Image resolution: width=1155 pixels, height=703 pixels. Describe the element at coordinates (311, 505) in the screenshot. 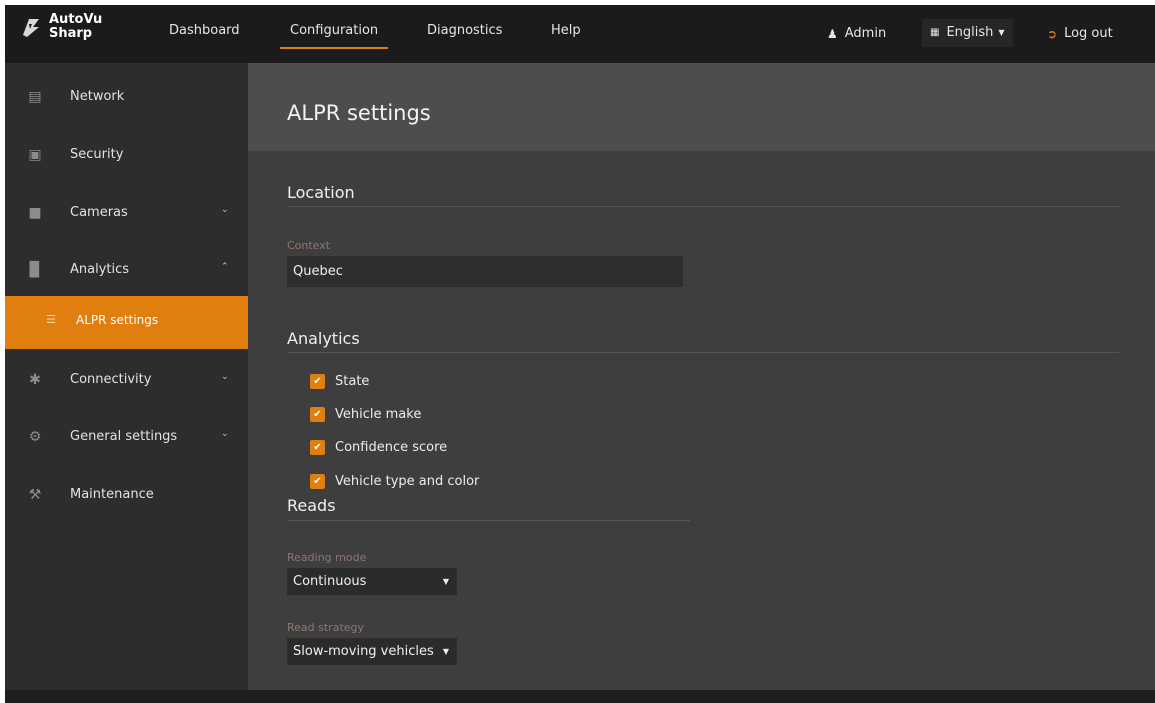

I see `section-title-reads: Reads` at that location.